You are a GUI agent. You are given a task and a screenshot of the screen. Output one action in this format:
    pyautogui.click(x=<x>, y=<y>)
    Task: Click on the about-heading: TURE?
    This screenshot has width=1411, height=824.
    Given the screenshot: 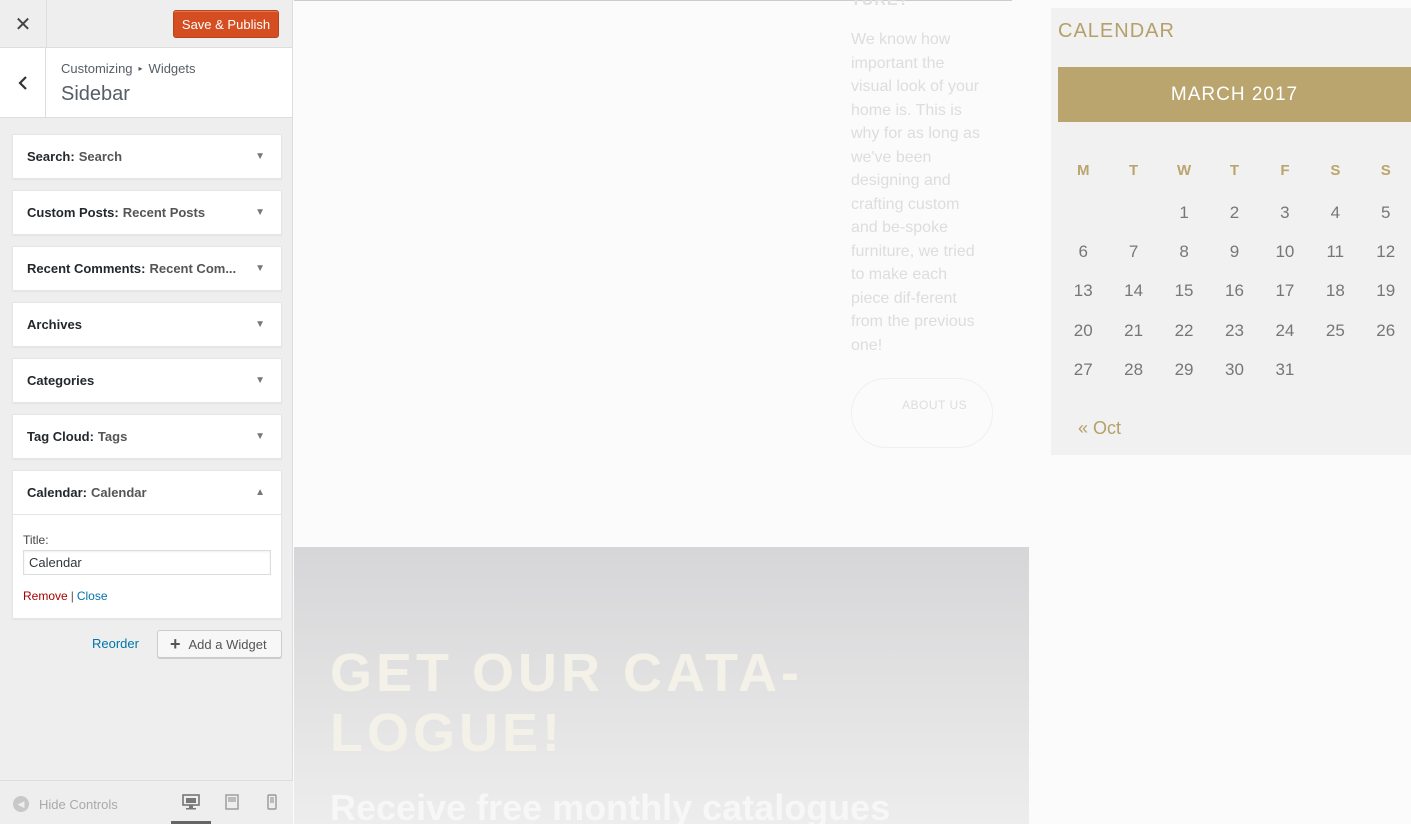 What is the action you would take?
    pyautogui.click(x=880, y=4)
    